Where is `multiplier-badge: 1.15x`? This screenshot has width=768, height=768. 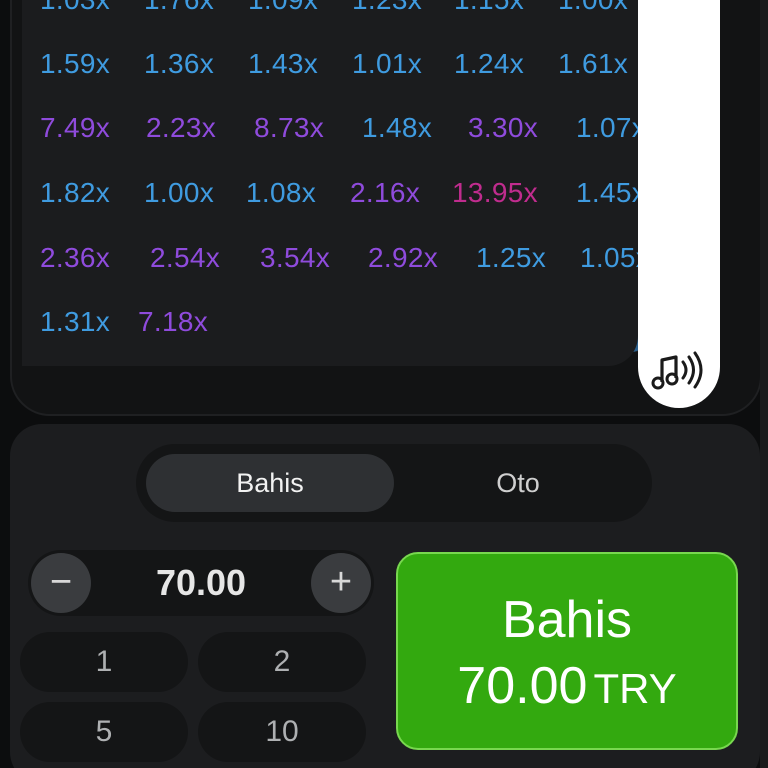
multiplier-badge: 1.15x is located at coordinates (489, 10).